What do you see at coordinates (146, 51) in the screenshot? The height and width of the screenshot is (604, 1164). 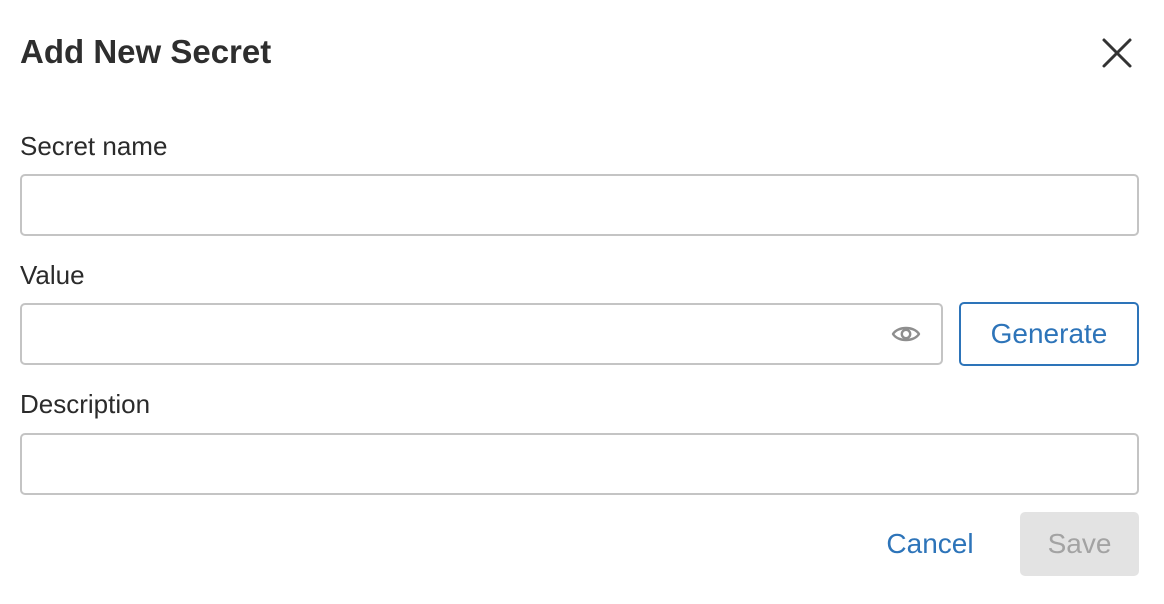 I see `dialog-title: Add New Secret` at bounding box center [146, 51].